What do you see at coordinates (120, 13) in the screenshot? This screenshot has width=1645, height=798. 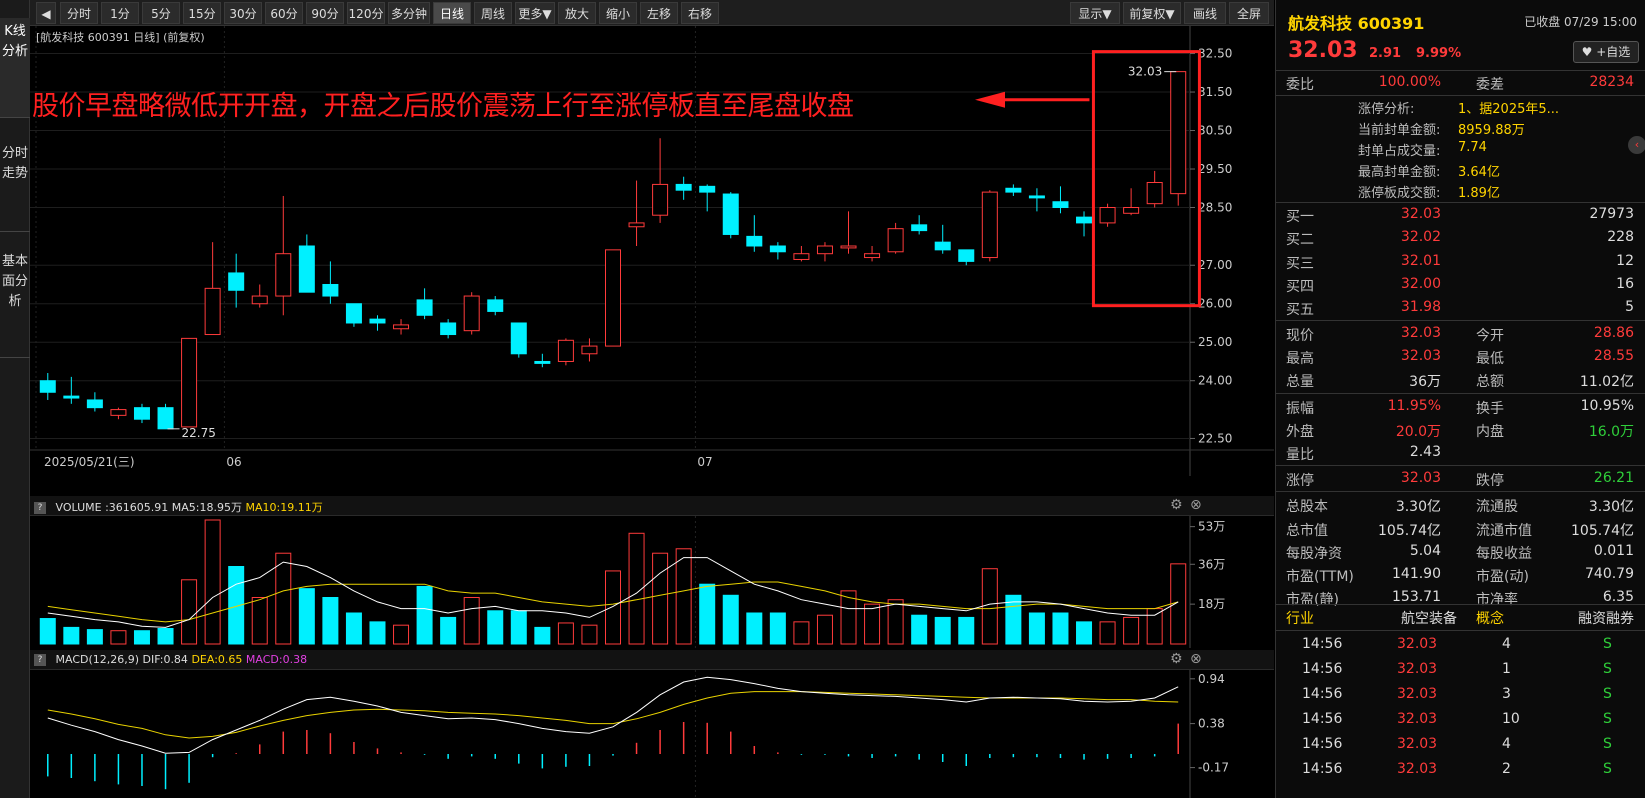 I see `toolbar-button: 1分` at bounding box center [120, 13].